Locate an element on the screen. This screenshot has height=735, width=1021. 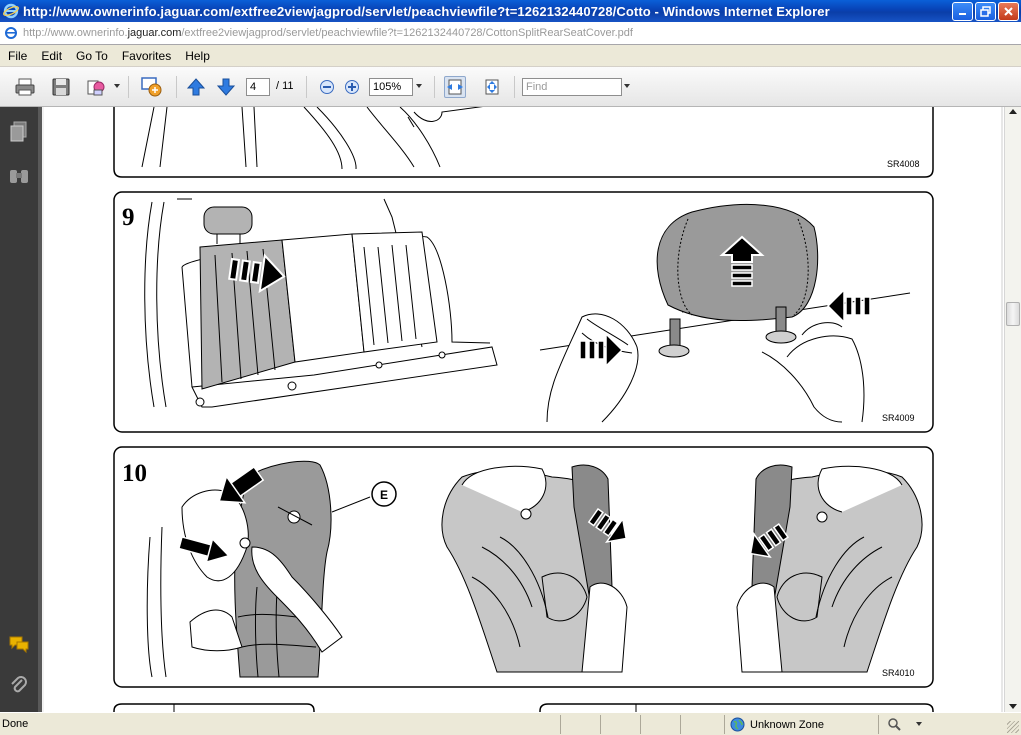
menu-edit: Edit is located at coordinates (51, 56).